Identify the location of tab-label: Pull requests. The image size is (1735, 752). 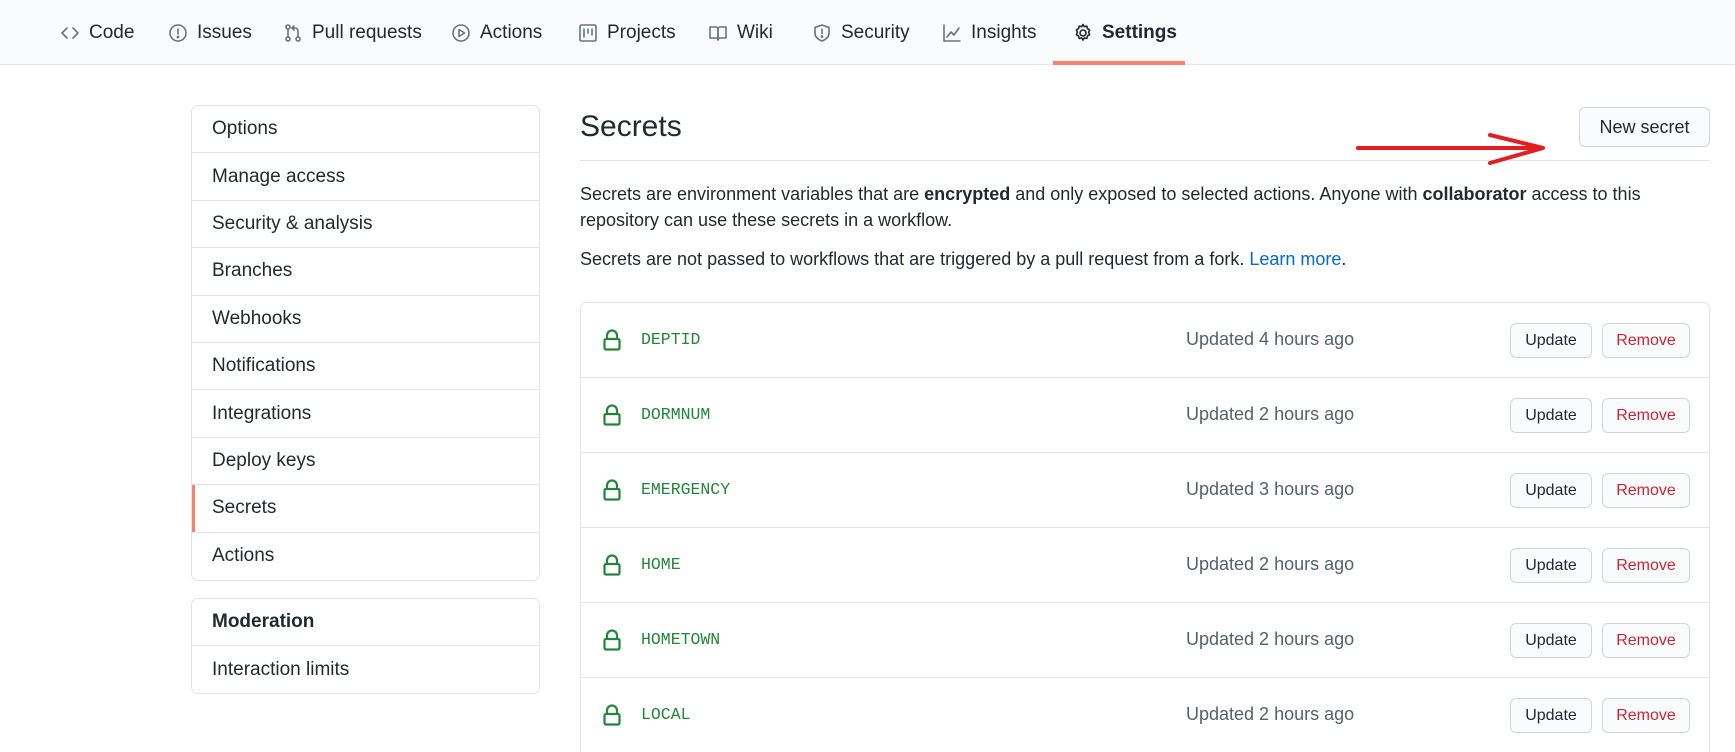
(367, 32).